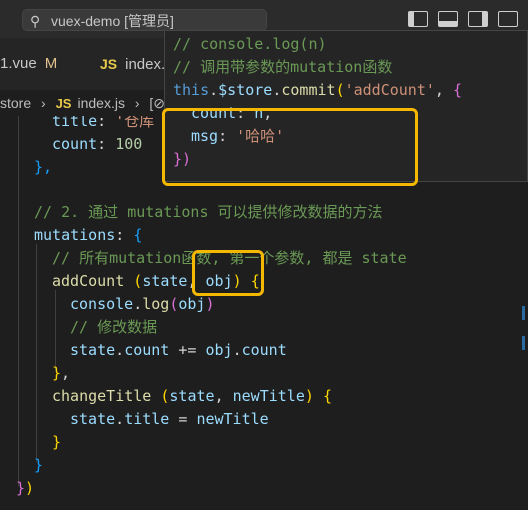  What do you see at coordinates (169, 419) in the screenshot?
I see `code-line: state.title = newTitle` at bounding box center [169, 419].